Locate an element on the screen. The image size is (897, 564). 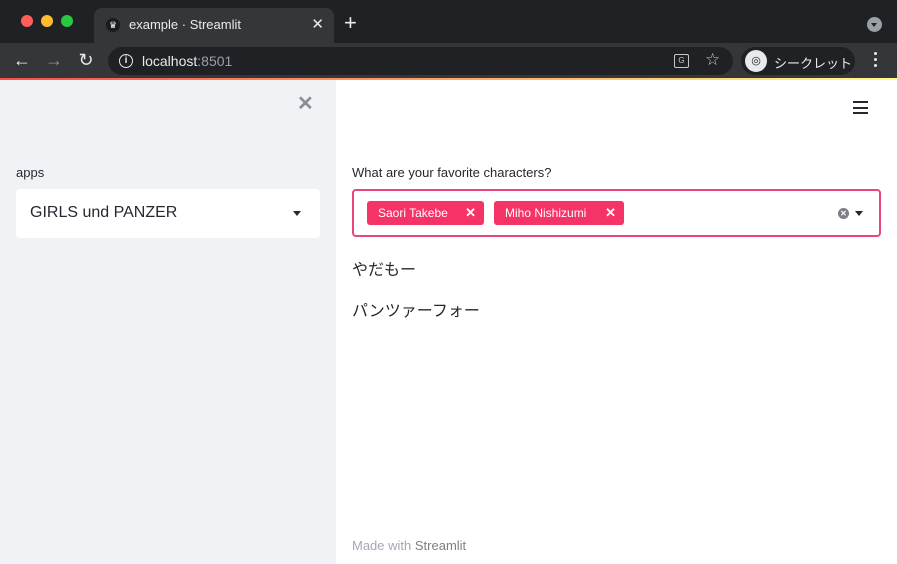
back-arrow-icon: ← is located at coordinates (22, 60).